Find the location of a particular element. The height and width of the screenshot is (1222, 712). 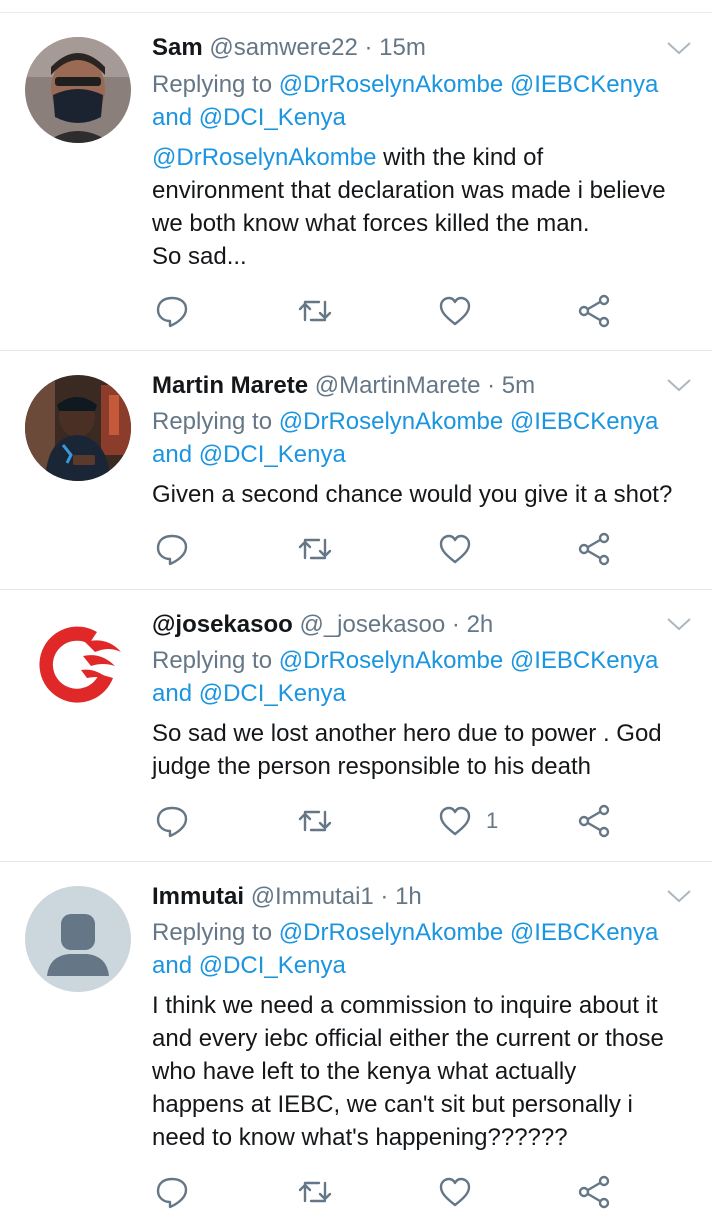

tweet-time: 15m is located at coordinates (402, 47).